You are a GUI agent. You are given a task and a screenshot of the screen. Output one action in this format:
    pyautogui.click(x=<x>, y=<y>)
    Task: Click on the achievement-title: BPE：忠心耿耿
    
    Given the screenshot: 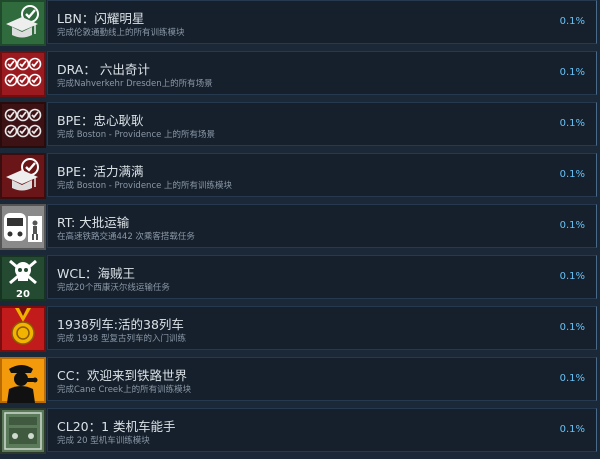 What is the action you would take?
    pyautogui.click(x=100, y=120)
    